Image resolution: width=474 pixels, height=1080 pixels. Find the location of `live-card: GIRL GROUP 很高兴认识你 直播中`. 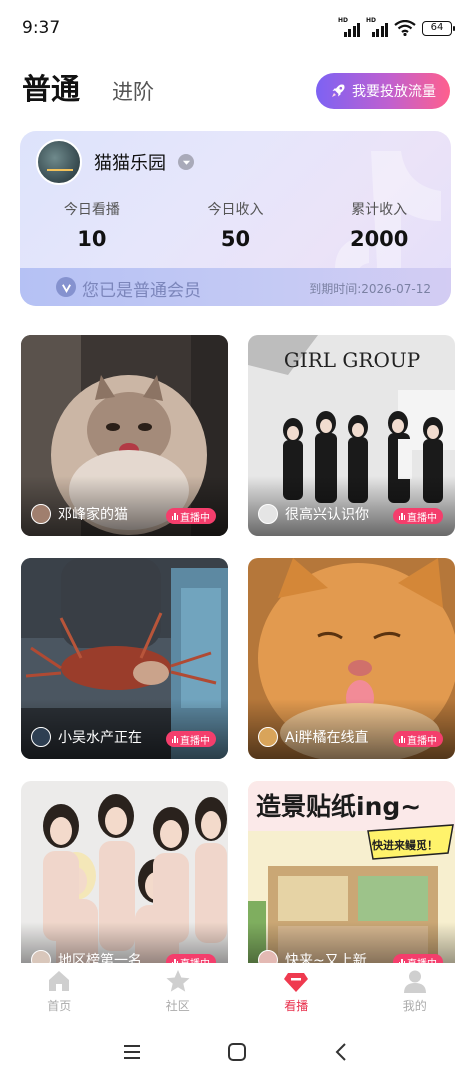

live-card: GIRL GROUP 很高兴认识你 直播中 is located at coordinates (351, 435).